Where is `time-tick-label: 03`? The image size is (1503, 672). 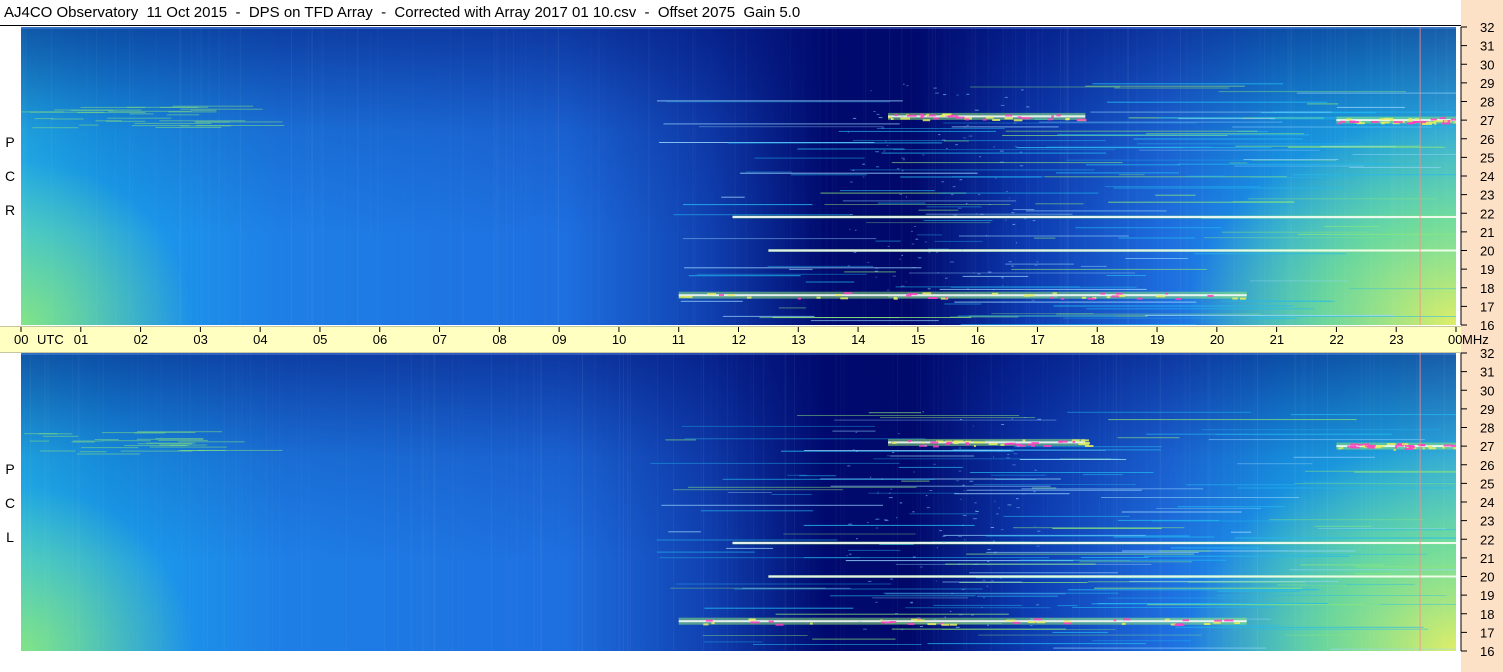 time-tick-label: 03 is located at coordinates (200, 339).